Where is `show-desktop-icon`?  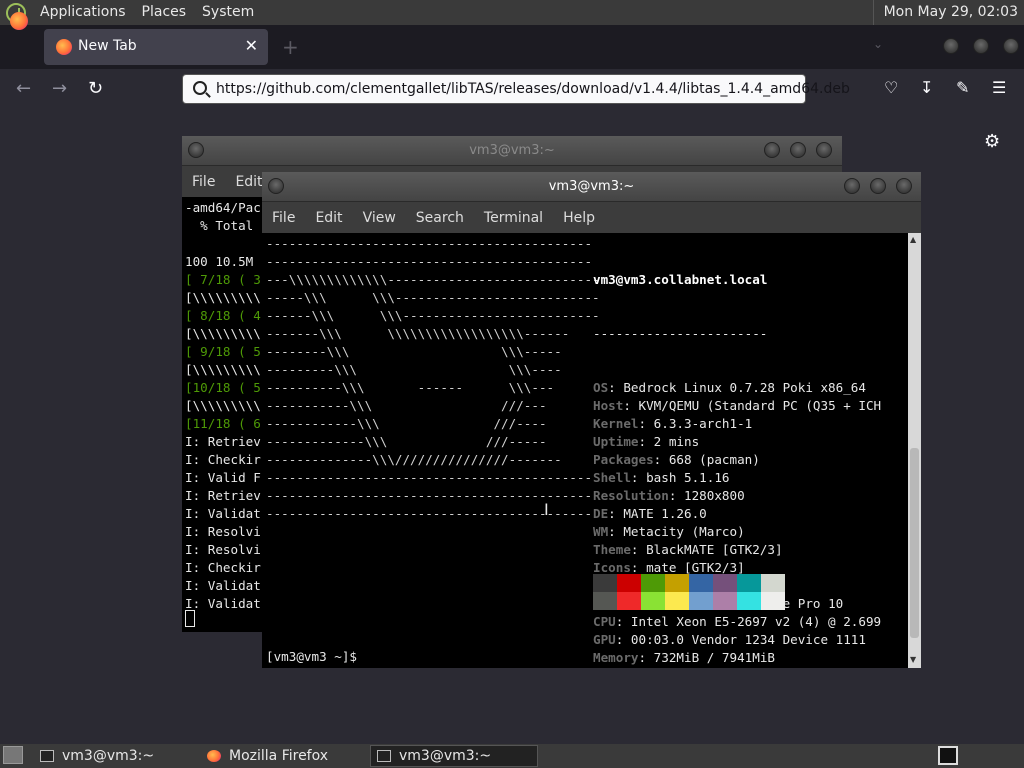
show-desktop-icon is located at coordinates (13, 755).